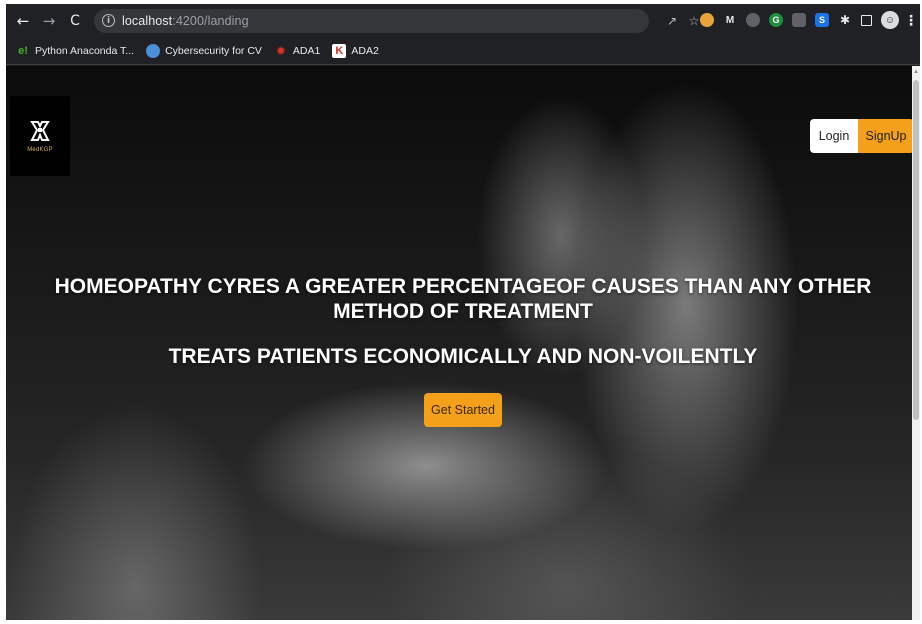 Image resolution: width=922 pixels, height=624 pixels. I want to click on bookmark-cybersecurity: Cybersecurity for CV, so click(204, 50).